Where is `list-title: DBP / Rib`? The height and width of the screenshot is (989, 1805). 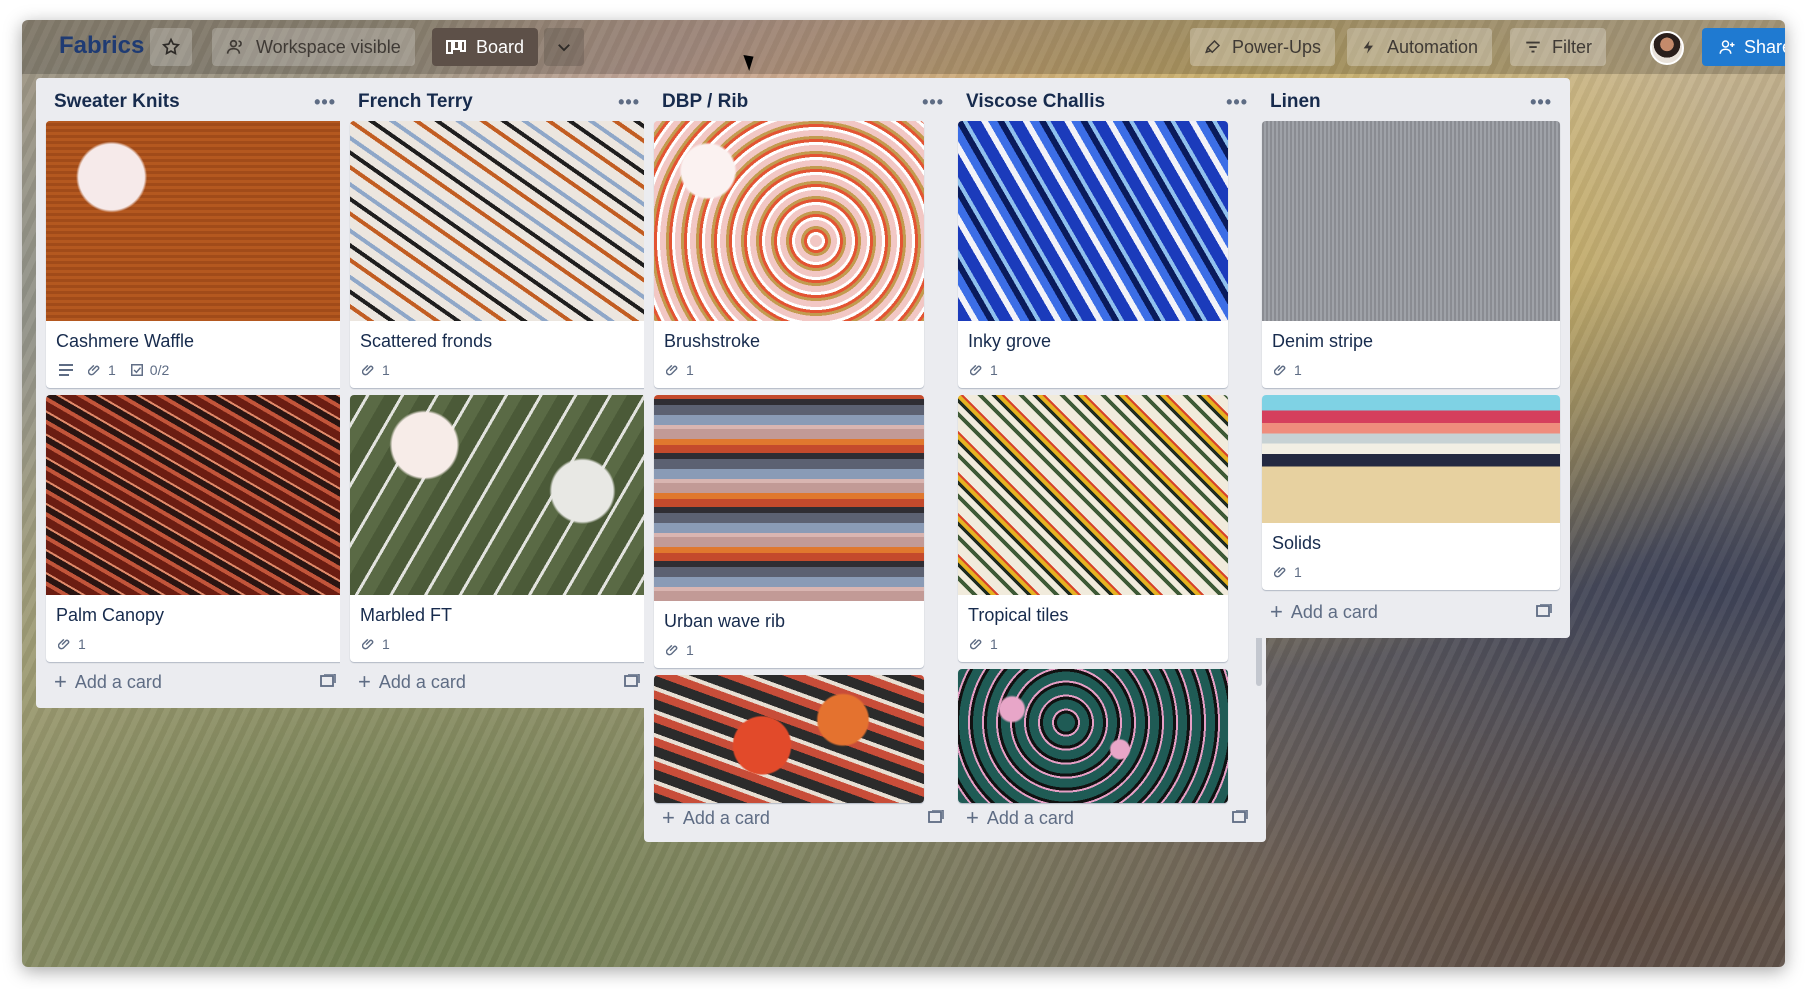 list-title: DBP / Rib is located at coordinates (705, 102).